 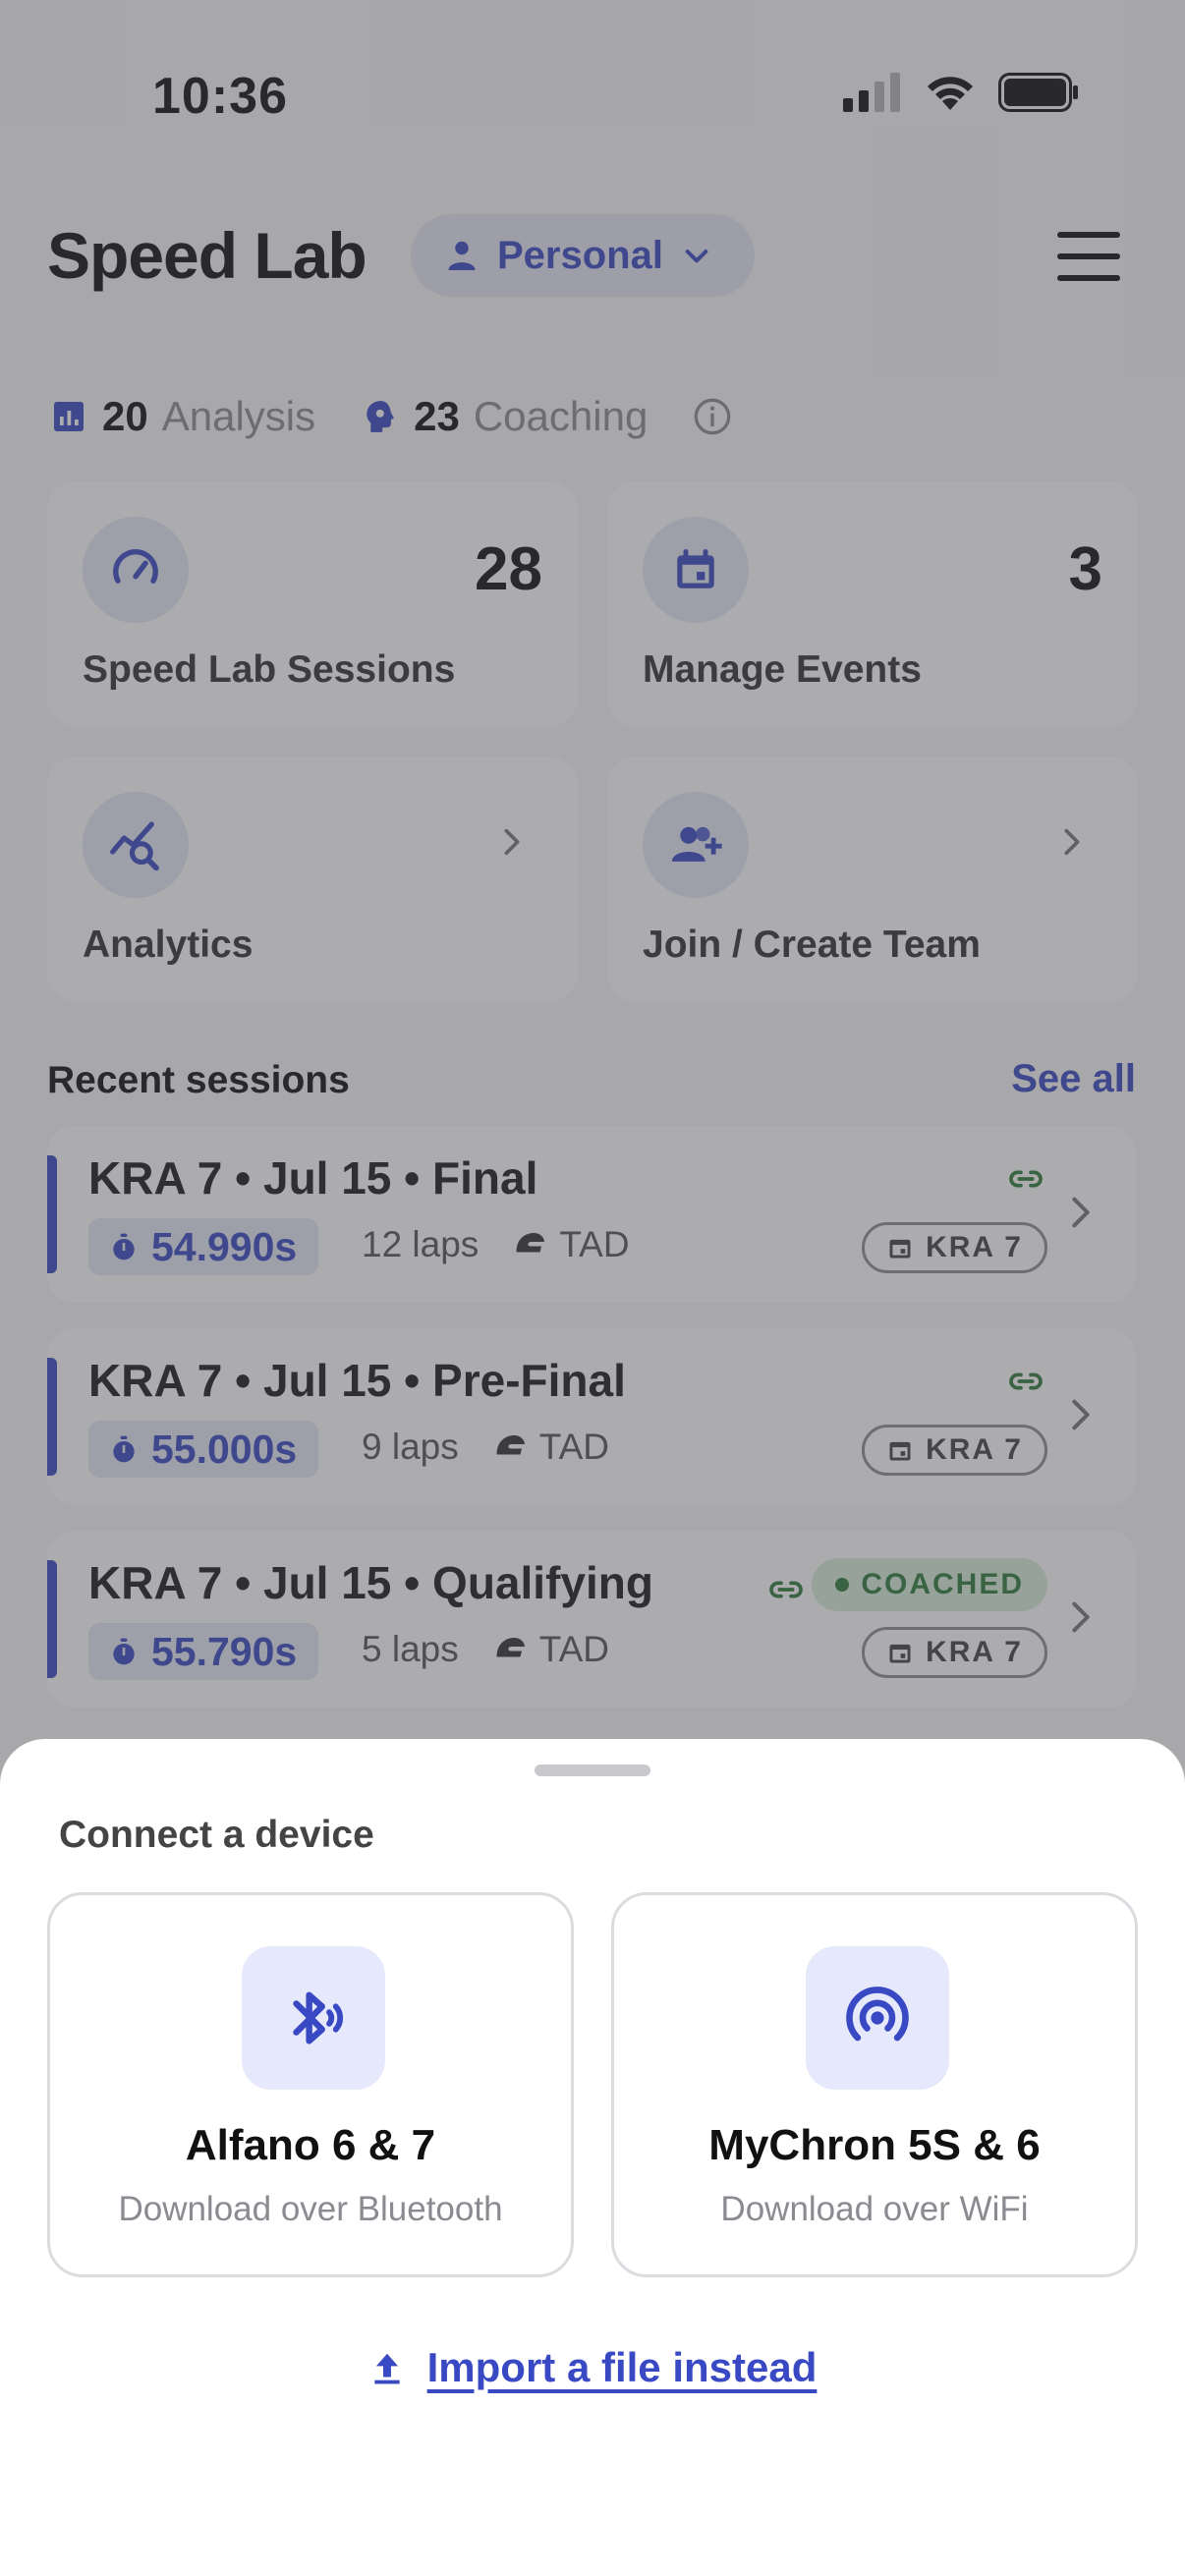 I want to click on sheet-grabber, so click(x=592, y=1770).